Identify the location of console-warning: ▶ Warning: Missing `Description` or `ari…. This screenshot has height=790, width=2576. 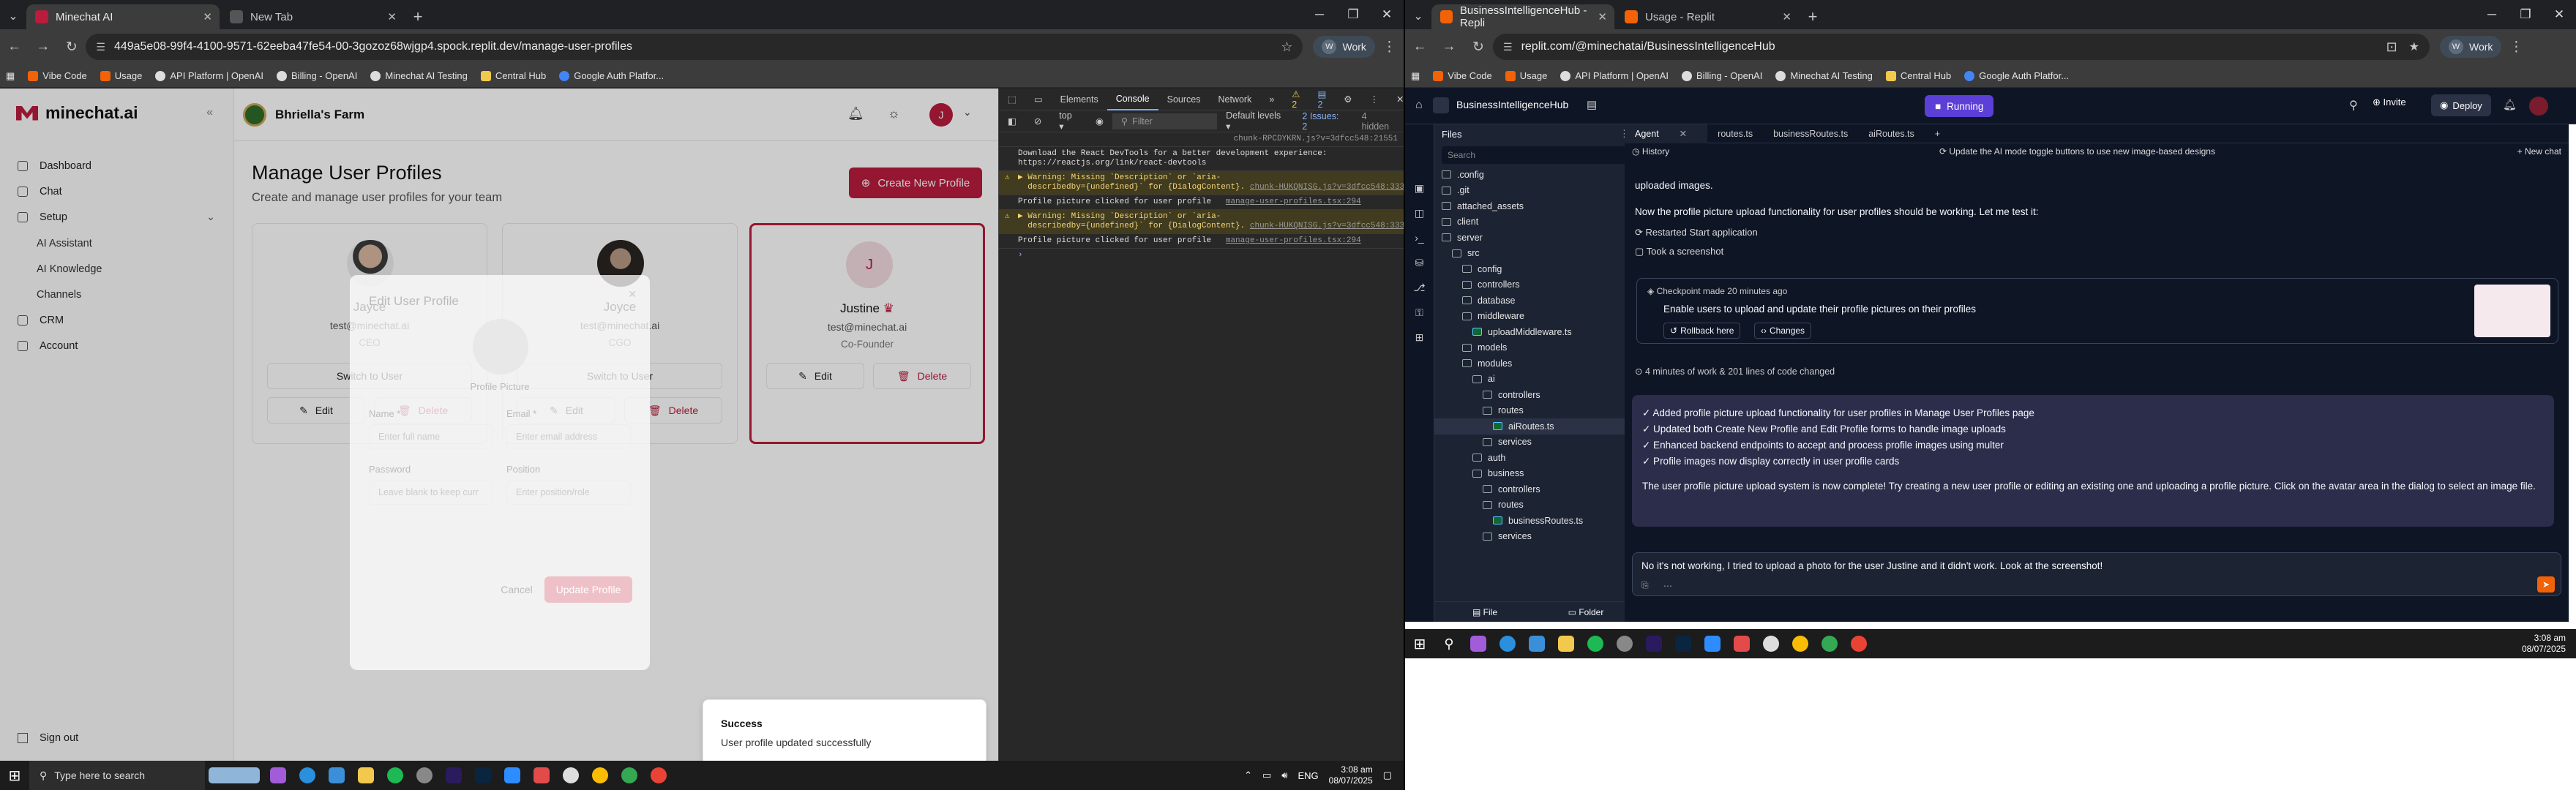
(1201, 183).